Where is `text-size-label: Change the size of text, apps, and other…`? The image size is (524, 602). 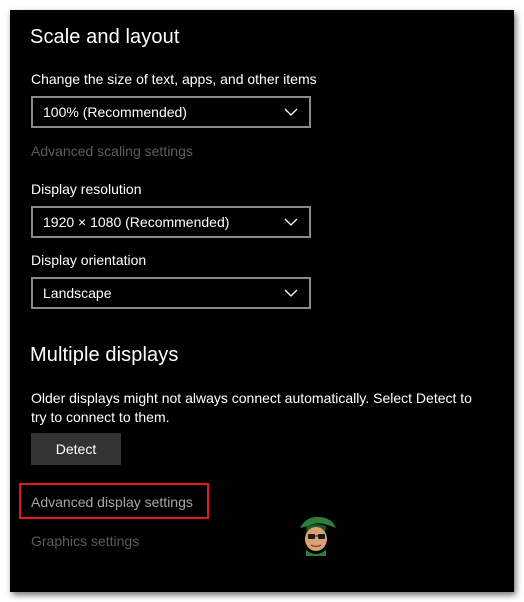 text-size-label: Change the size of text, apps, and other… is located at coordinates (174, 79).